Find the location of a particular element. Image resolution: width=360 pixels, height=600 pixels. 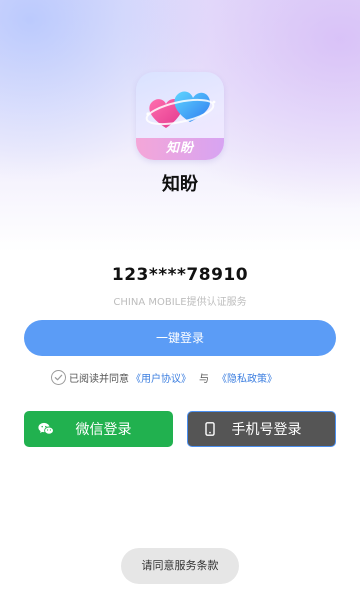

mobile-phone-icon is located at coordinates (210, 429).